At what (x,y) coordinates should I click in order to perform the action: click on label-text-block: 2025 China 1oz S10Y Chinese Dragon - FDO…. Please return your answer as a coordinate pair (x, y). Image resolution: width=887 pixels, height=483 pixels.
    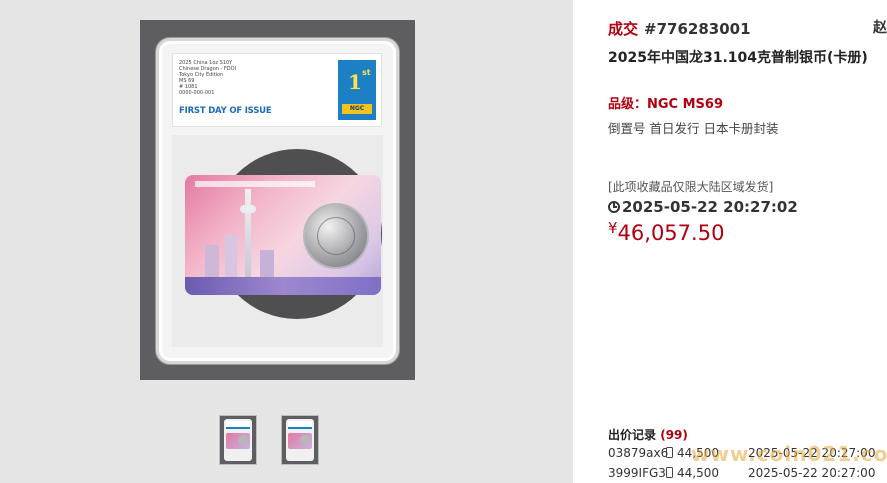
    Looking at the image, I should click on (229, 78).